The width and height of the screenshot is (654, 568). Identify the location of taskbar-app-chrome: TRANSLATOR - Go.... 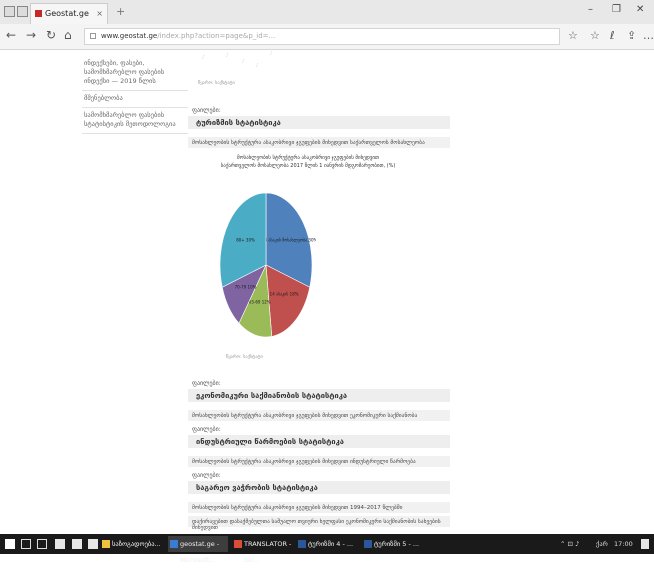
(262, 550).